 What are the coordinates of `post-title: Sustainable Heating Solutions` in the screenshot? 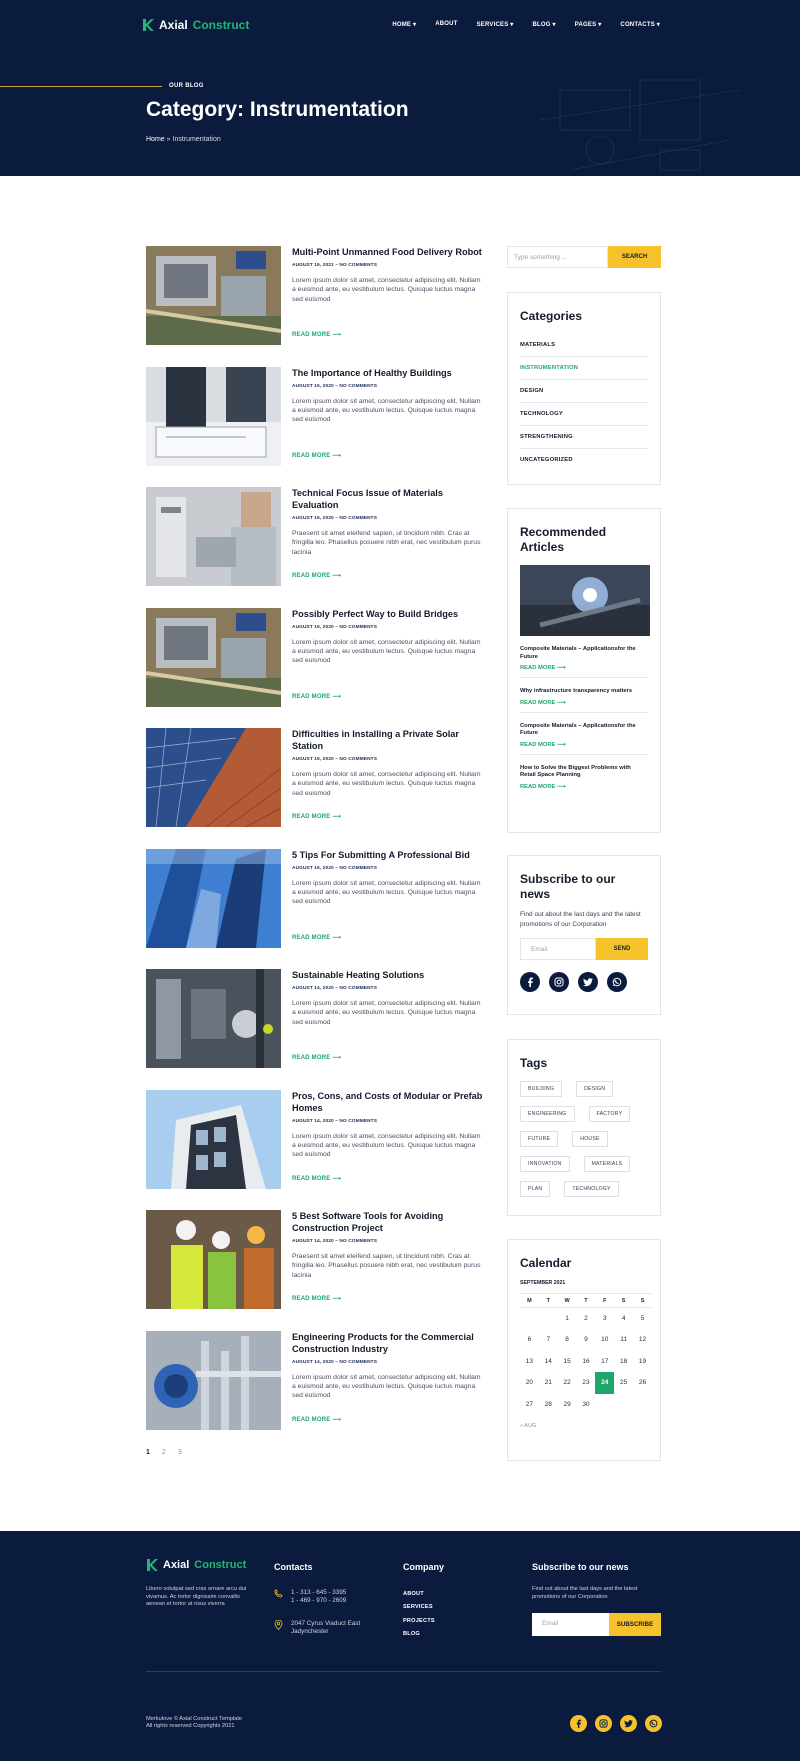 It's located at (389, 975).